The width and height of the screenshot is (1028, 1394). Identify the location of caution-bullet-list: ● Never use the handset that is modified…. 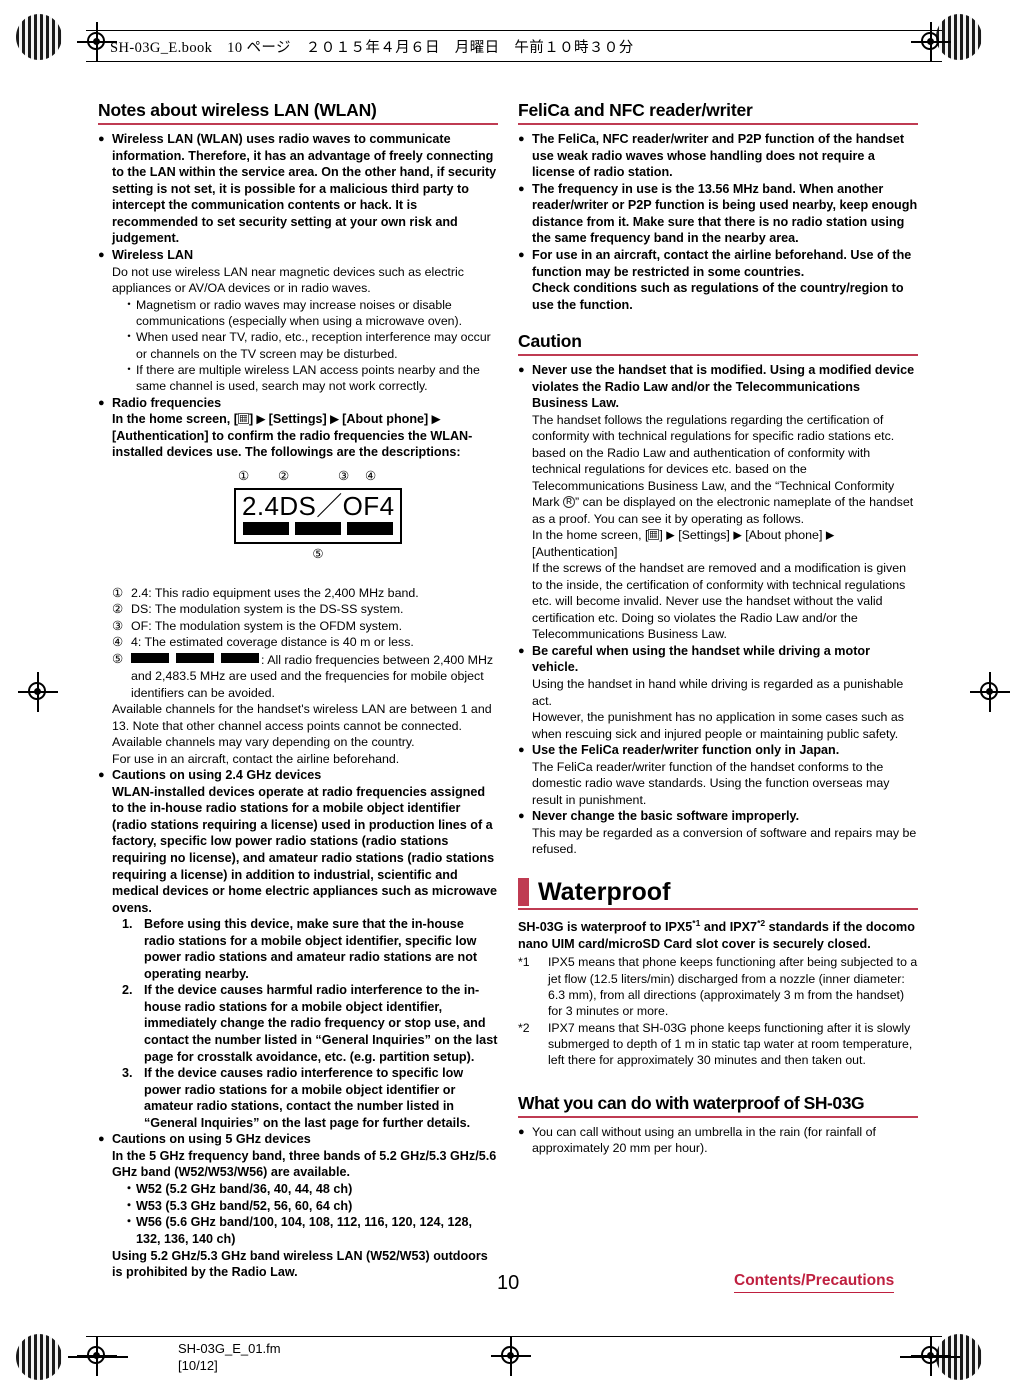
(718, 609).